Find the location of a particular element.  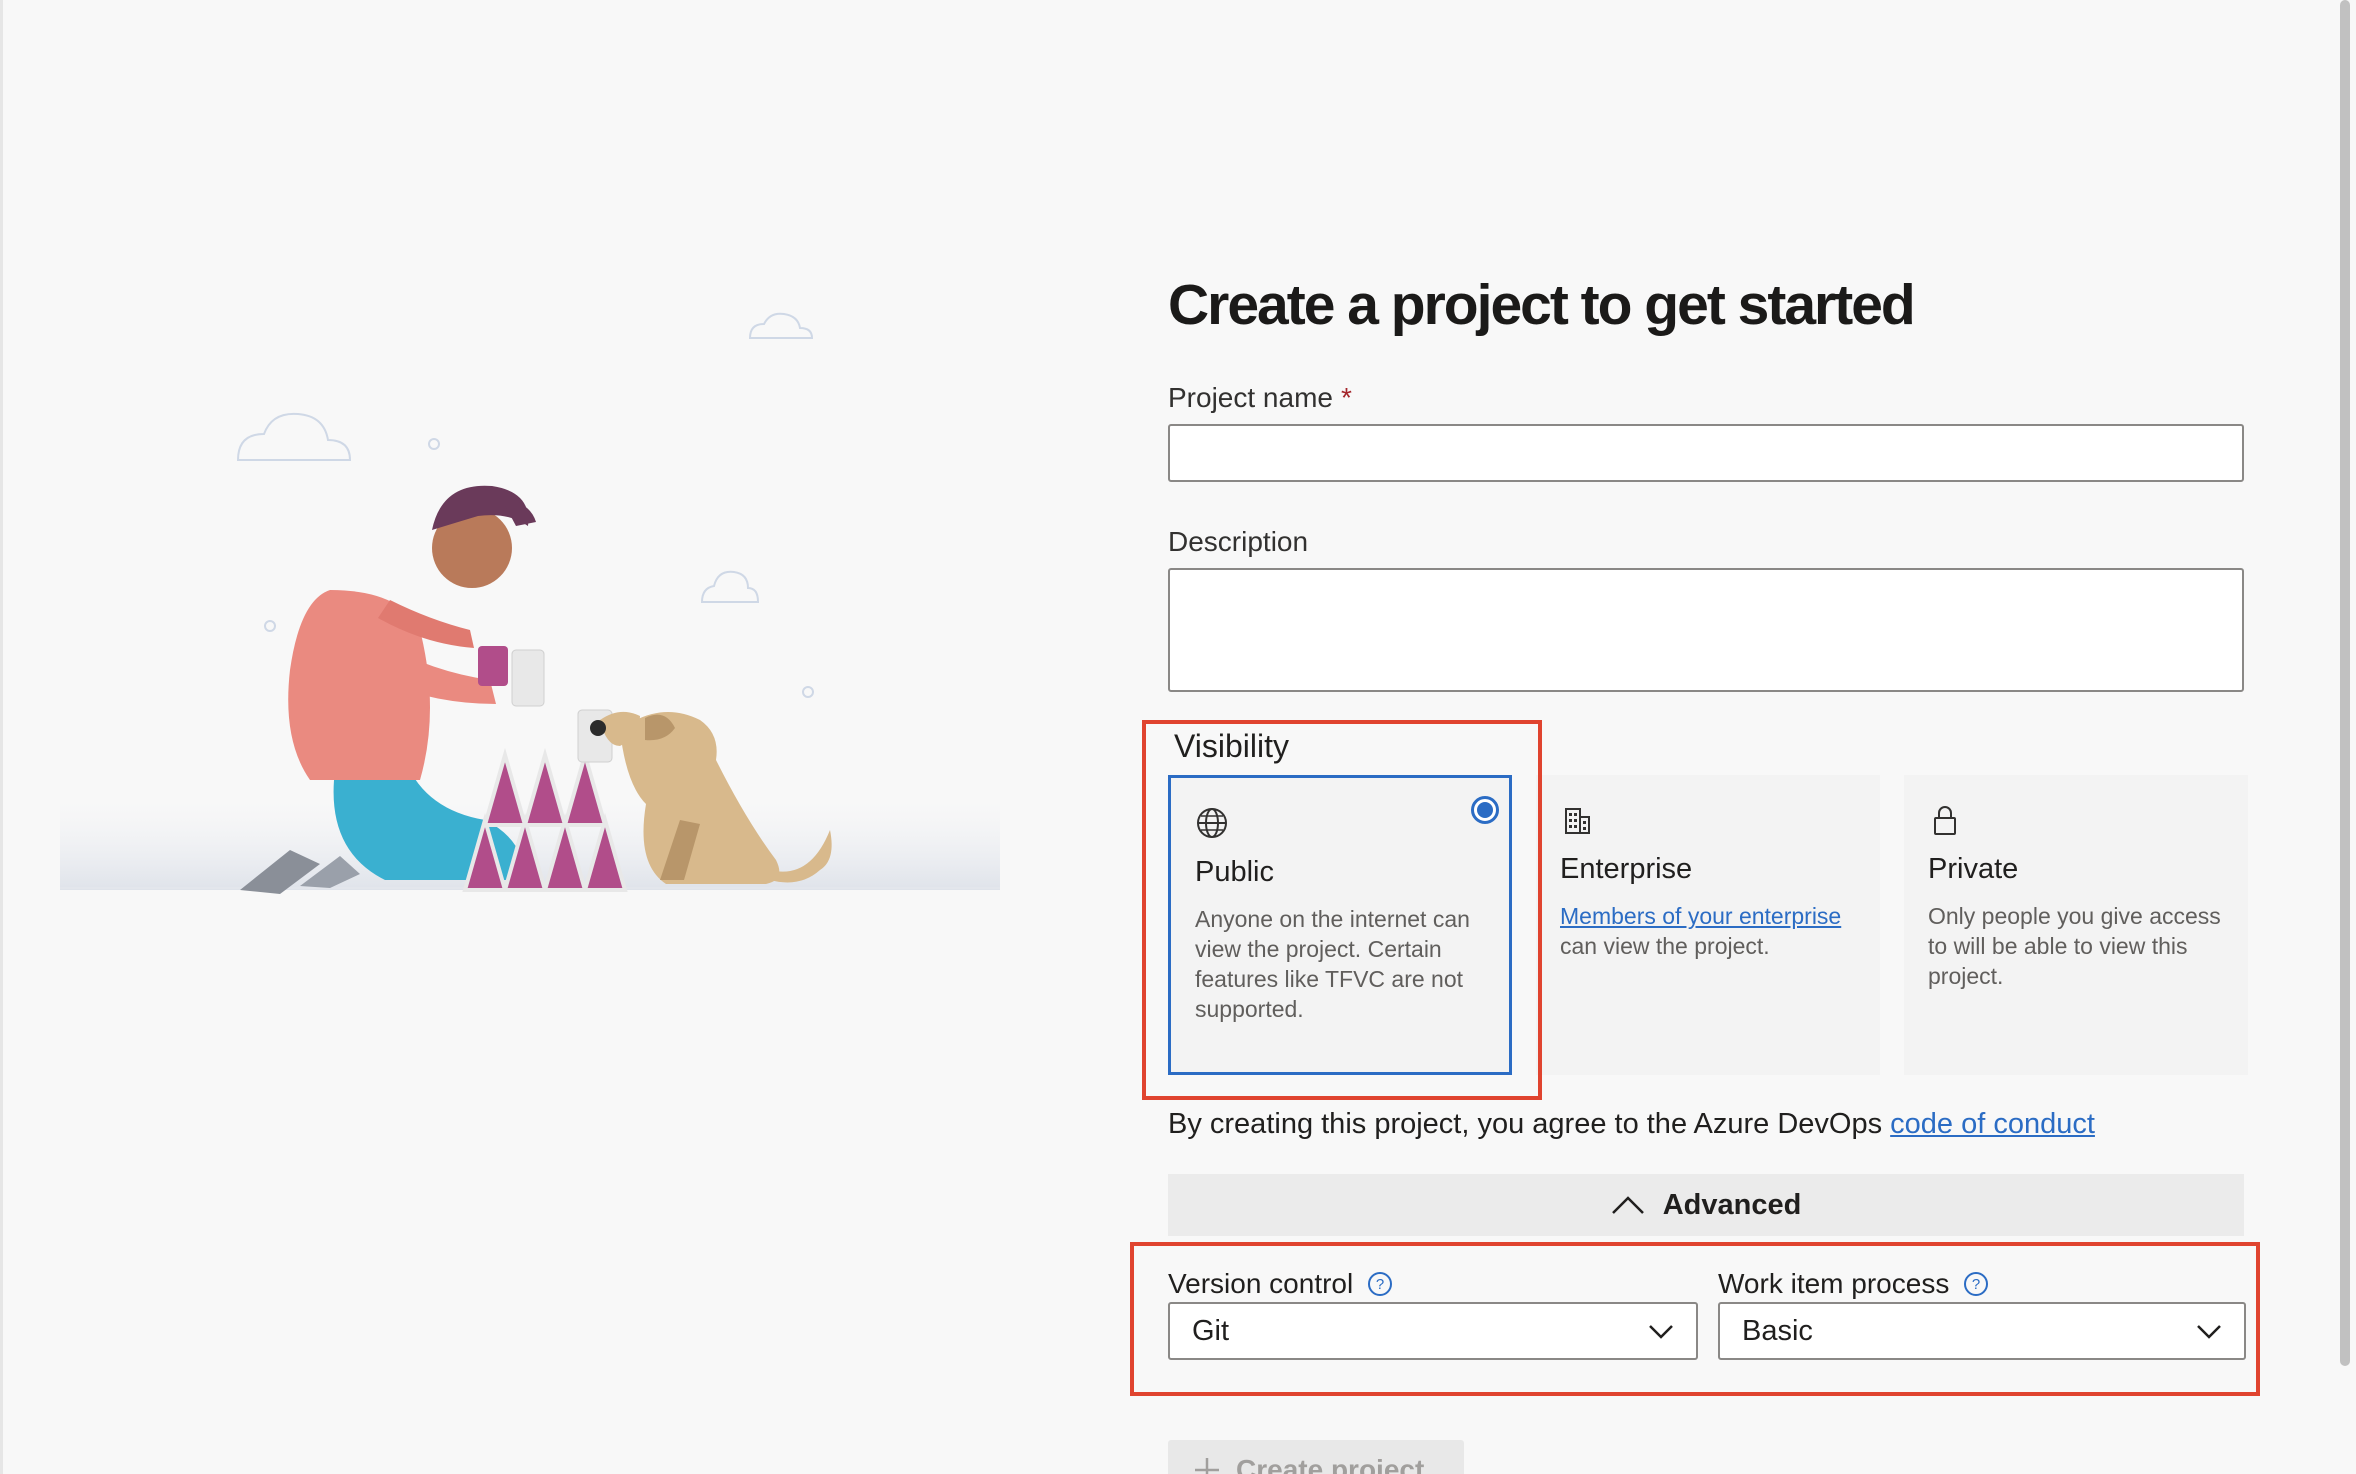

scrollbar-thumb is located at coordinates (2345, 683).